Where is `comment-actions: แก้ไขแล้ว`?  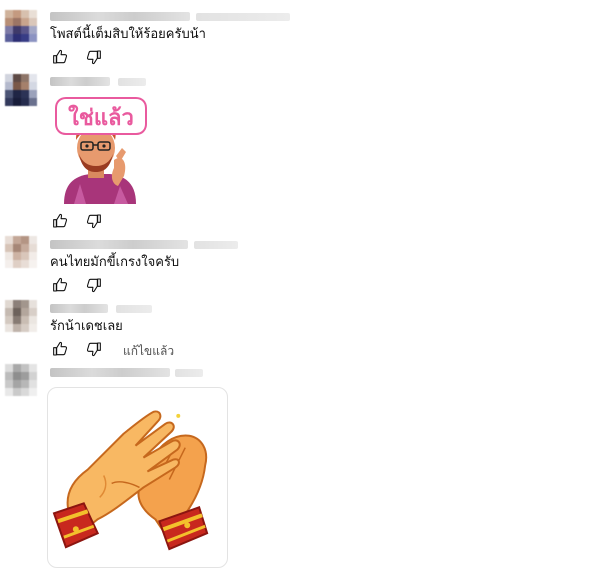 comment-actions: แก้ไขแล้ว is located at coordinates (150, 350).